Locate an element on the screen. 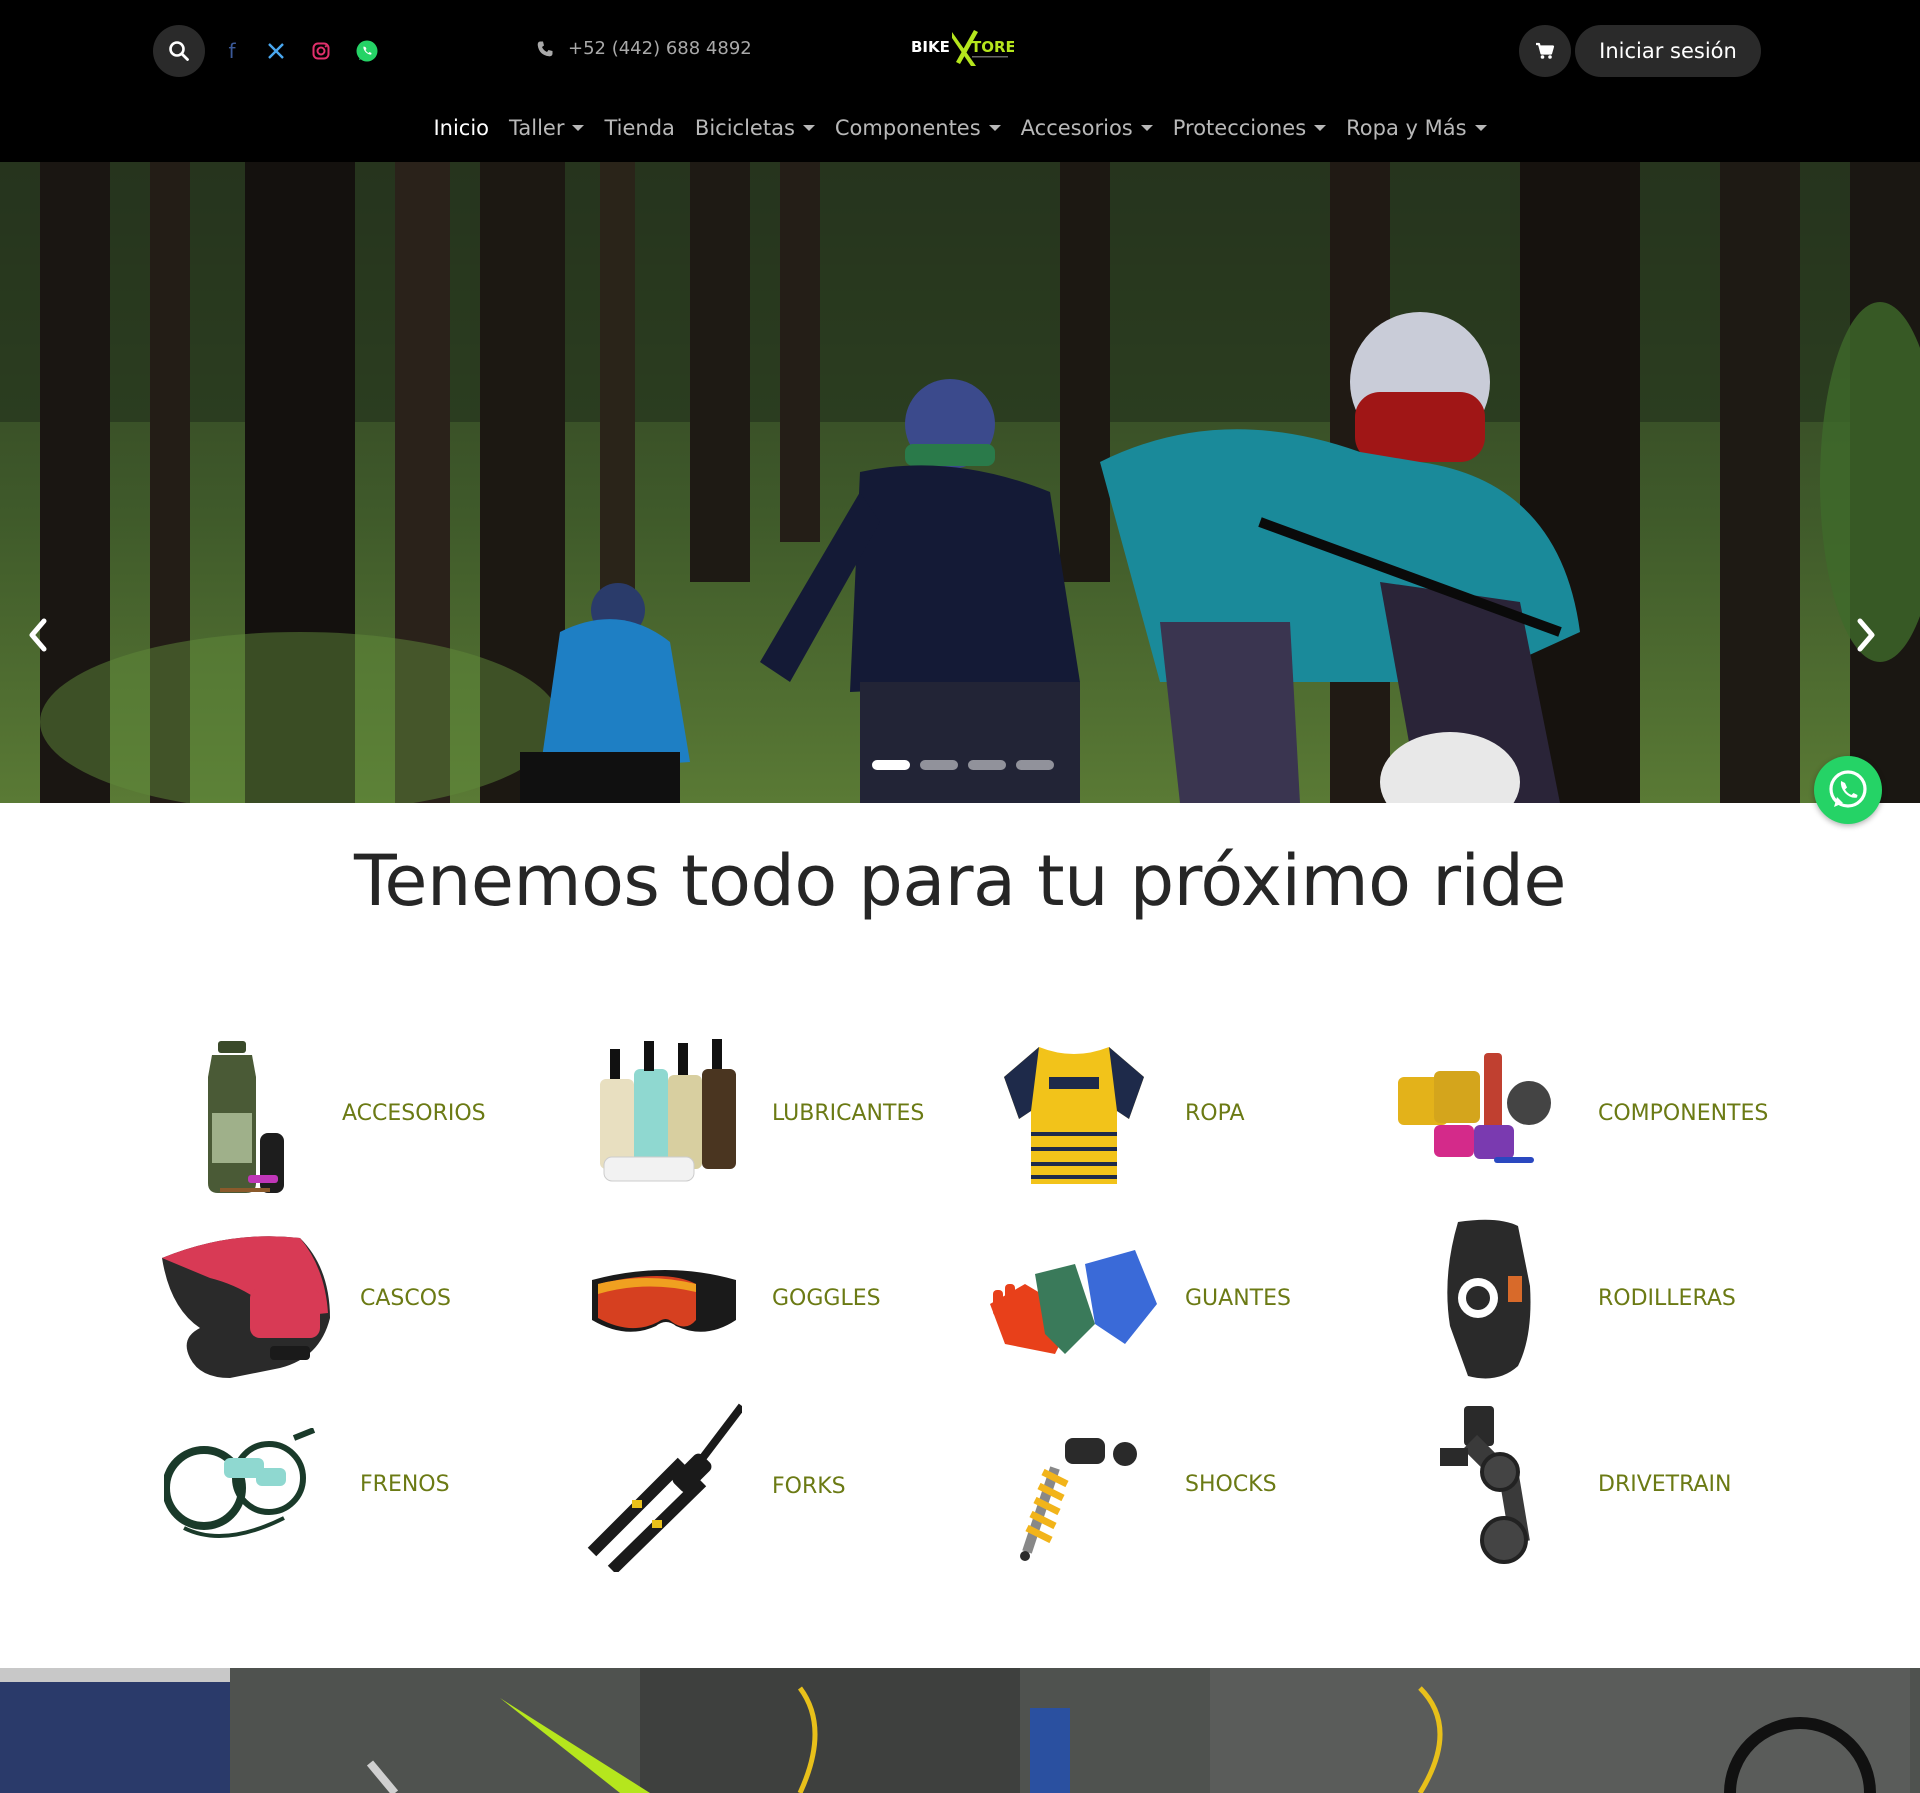  cart-icon is located at coordinates (1545, 50).